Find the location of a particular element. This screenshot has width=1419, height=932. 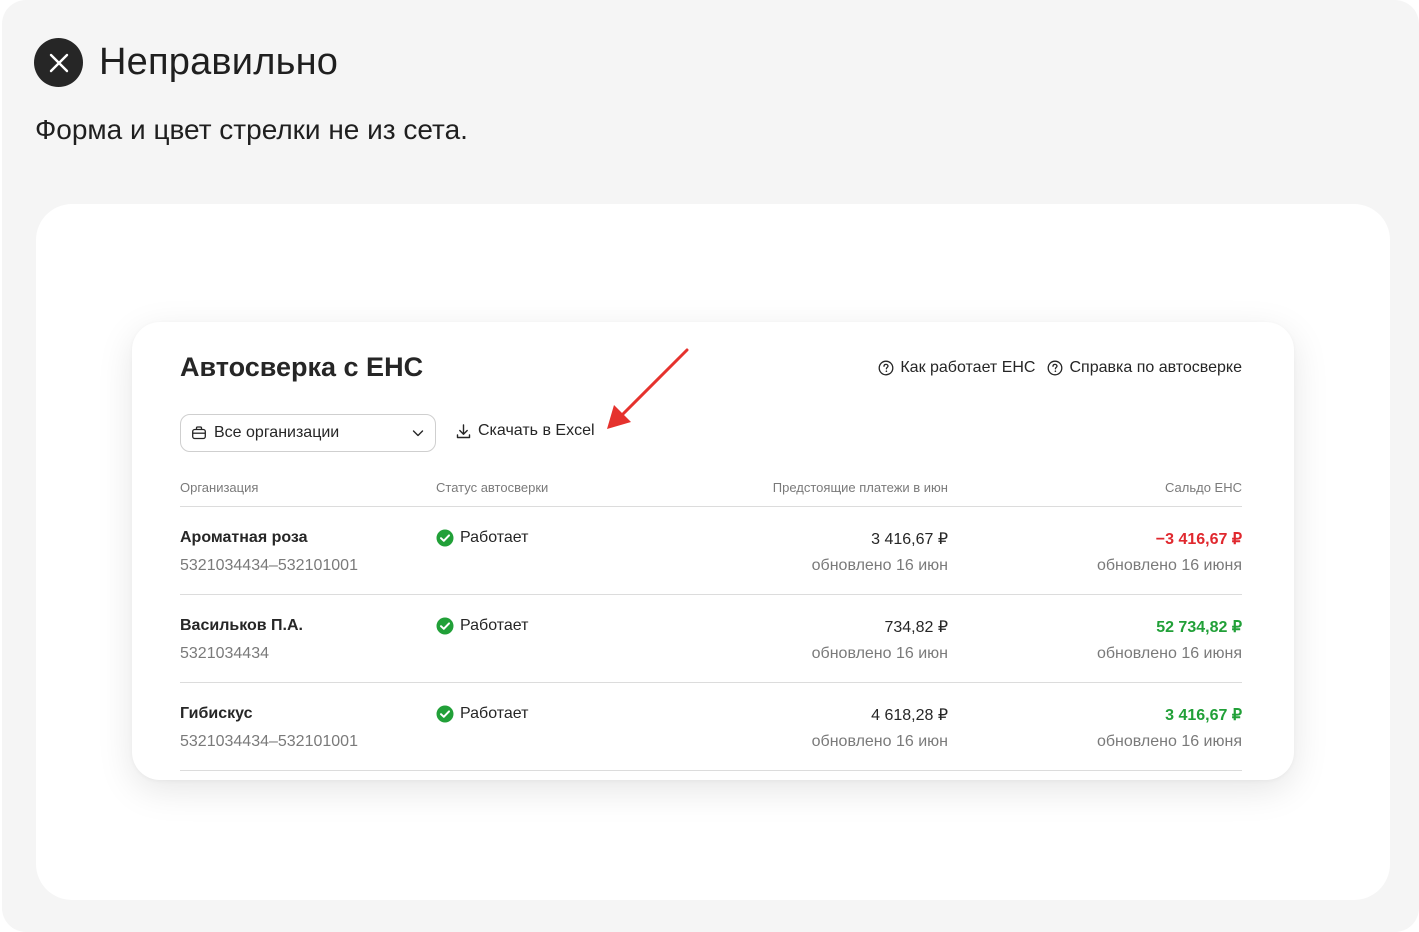

payment-amount: 4 618,28 ₽ is located at coordinates (909, 715).